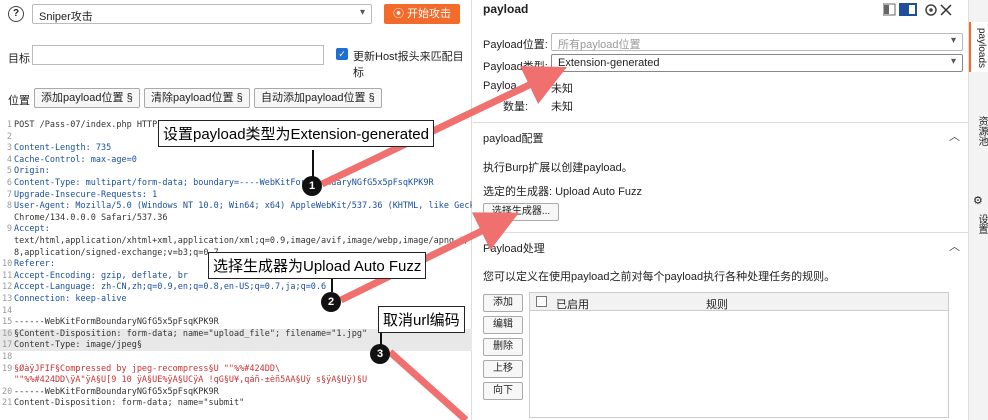 Image resolution: width=988 pixels, height=420 pixels. Describe the element at coordinates (312, 186) in the screenshot. I see `step-badge-1: 1` at that location.